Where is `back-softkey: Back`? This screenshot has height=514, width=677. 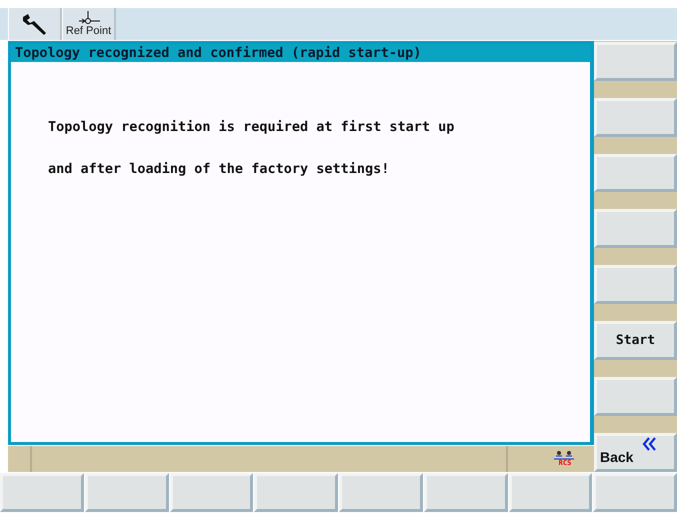
back-softkey: Back is located at coordinates (635, 452).